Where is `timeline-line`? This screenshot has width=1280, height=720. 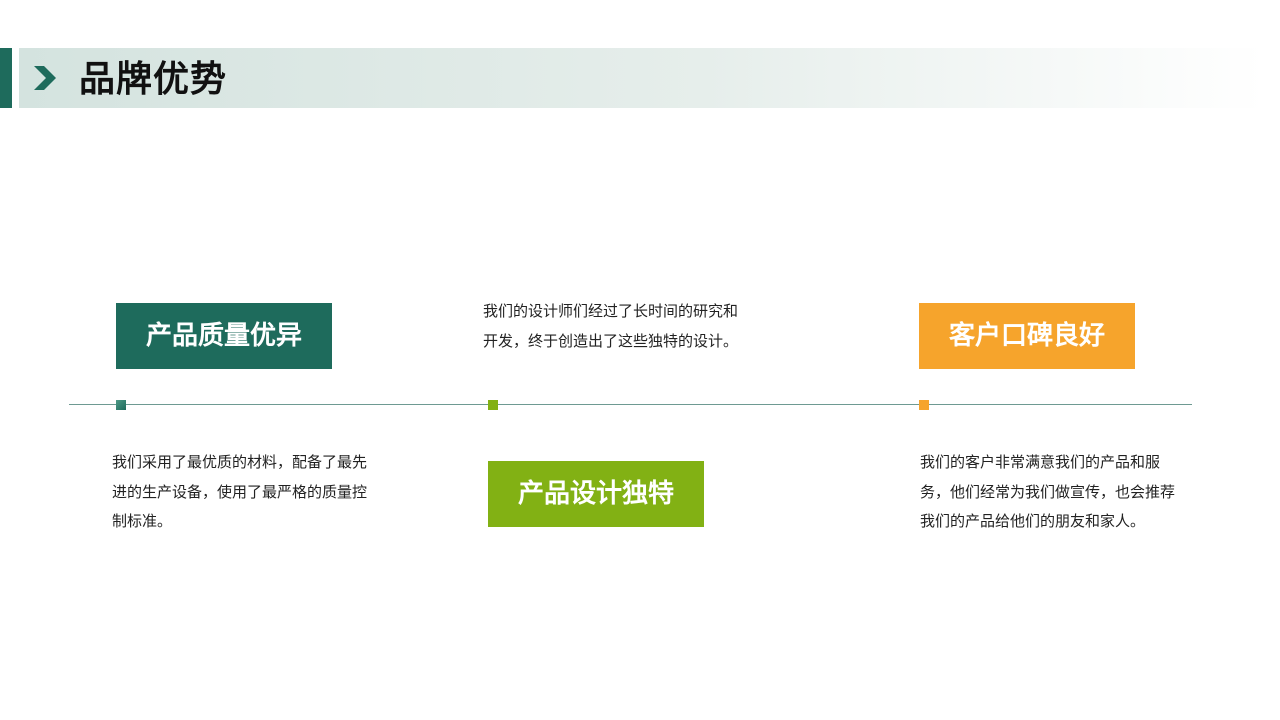 timeline-line is located at coordinates (630, 404).